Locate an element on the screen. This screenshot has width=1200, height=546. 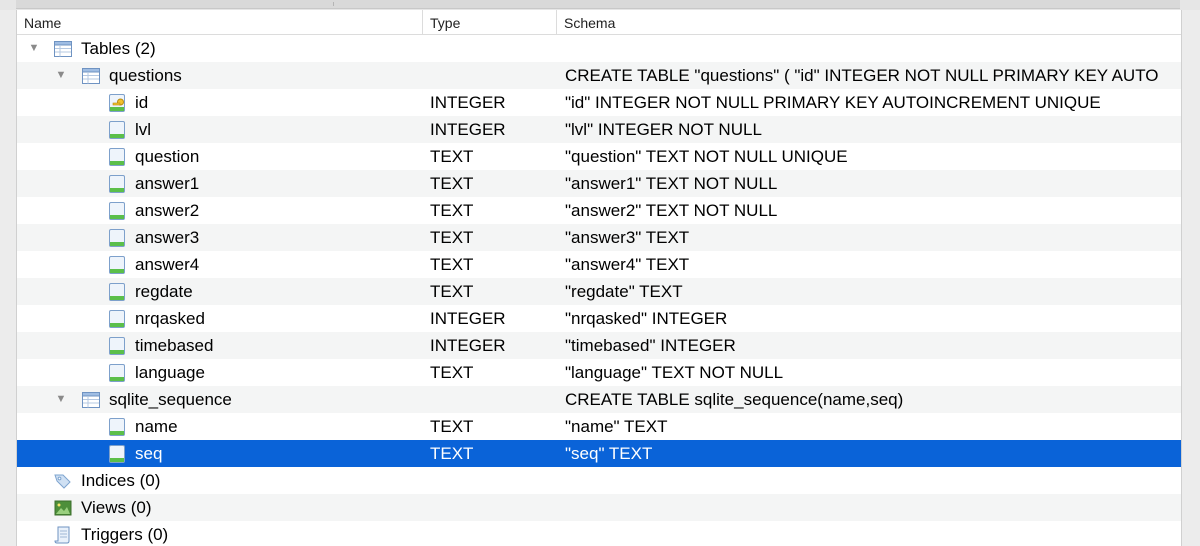
column-header-name: Name is located at coordinates (220, 22).